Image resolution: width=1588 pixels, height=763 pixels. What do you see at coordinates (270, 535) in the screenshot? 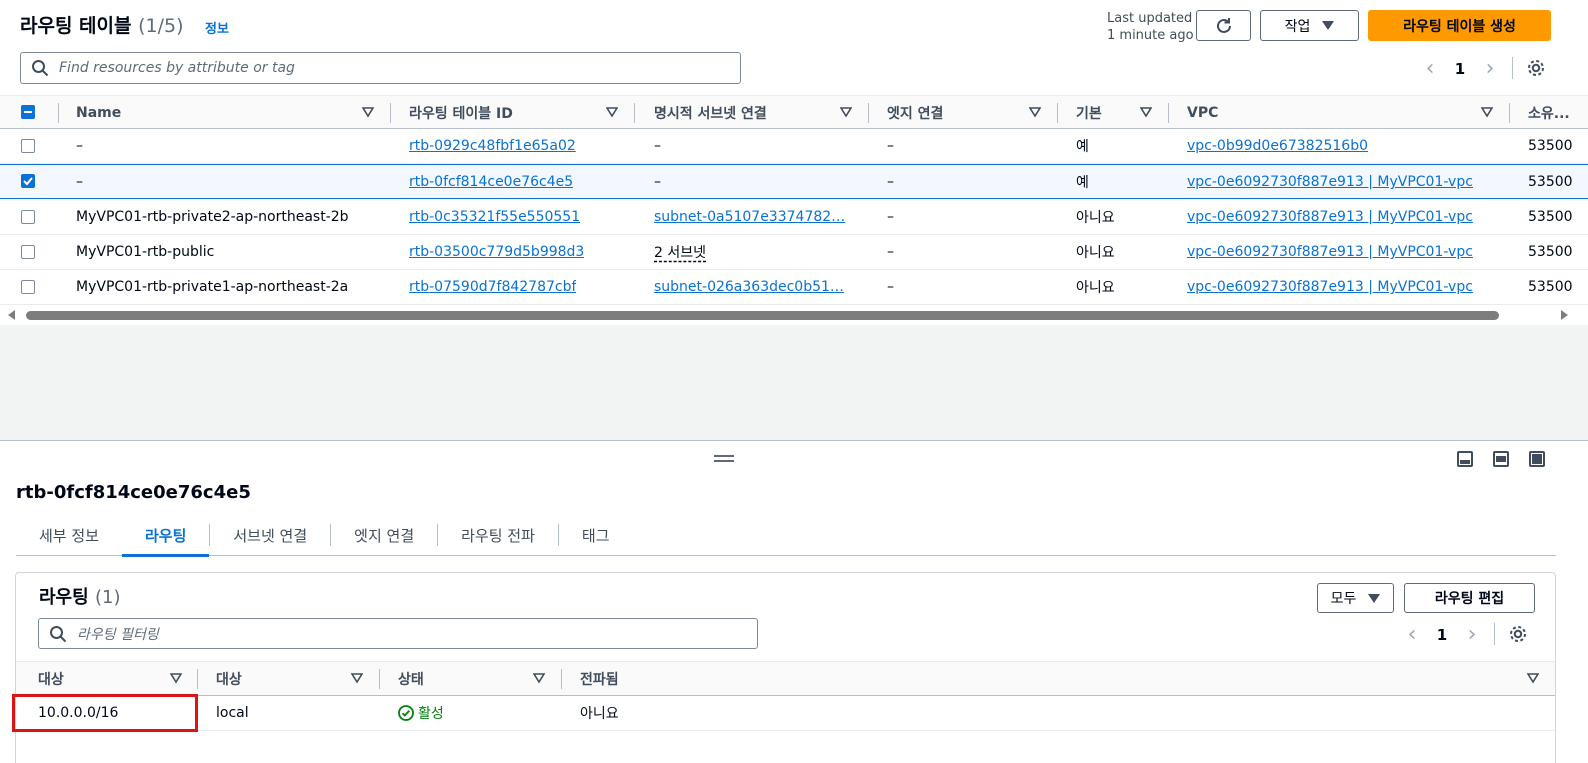
I see `tab-subnet-associations: 서브넷 연결` at bounding box center [270, 535].